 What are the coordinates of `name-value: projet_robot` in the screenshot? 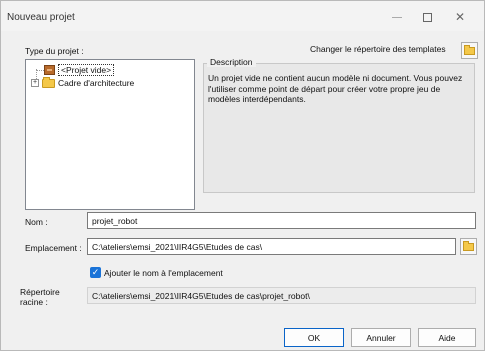 It's located at (115, 220).